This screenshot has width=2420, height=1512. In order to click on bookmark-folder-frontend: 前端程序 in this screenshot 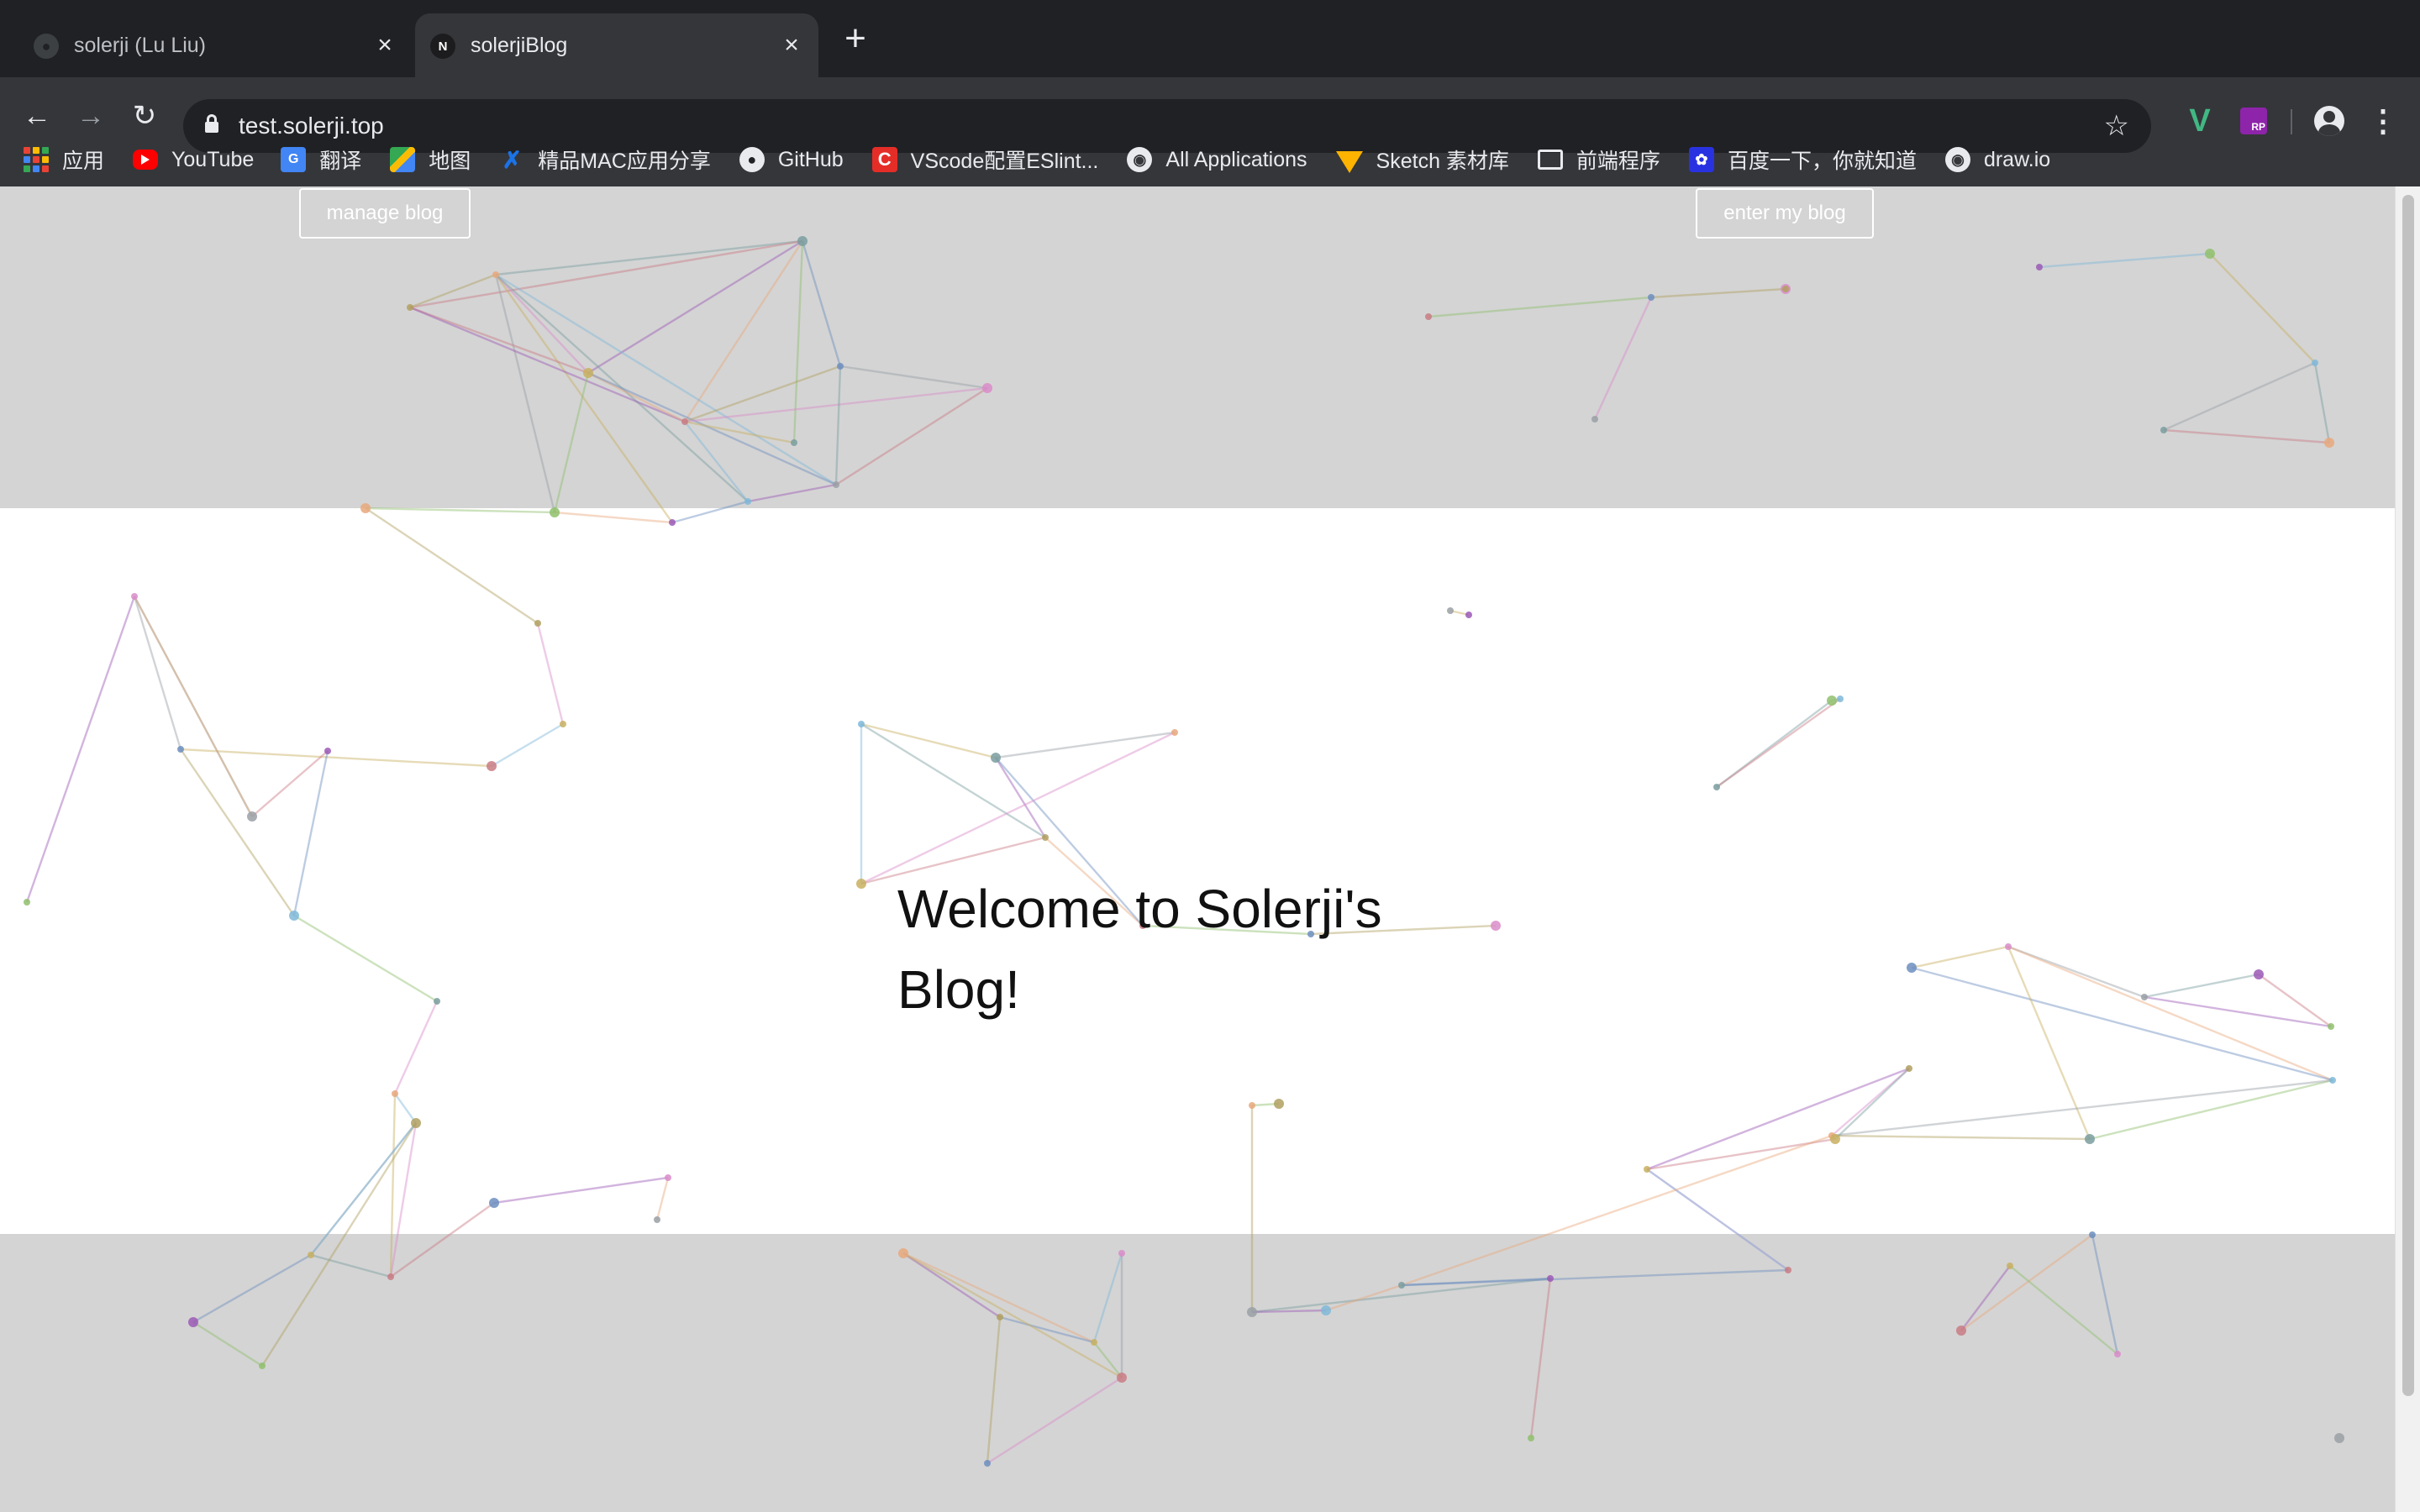, I will do `click(1598, 159)`.